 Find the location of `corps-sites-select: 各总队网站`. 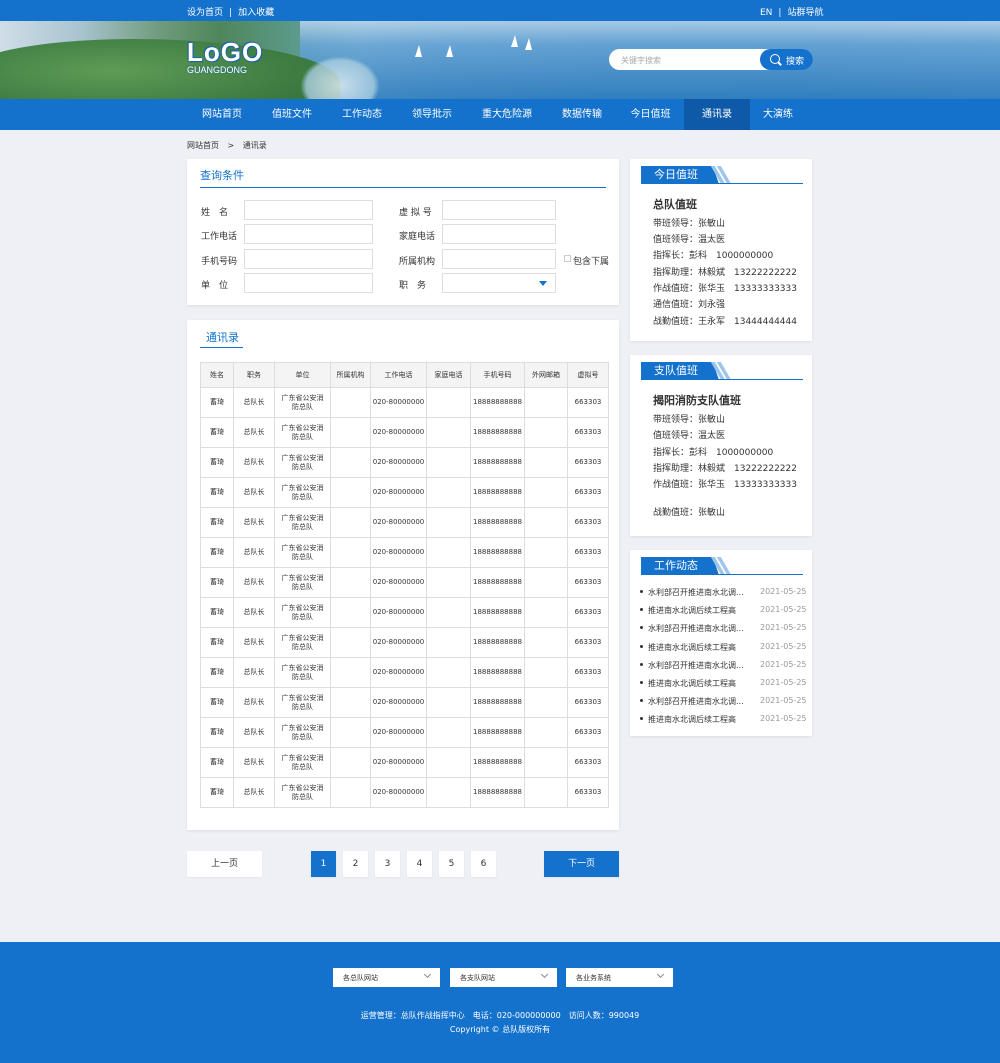

corps-sites-select: 各总队网站 is located at coordinates (386, 977).